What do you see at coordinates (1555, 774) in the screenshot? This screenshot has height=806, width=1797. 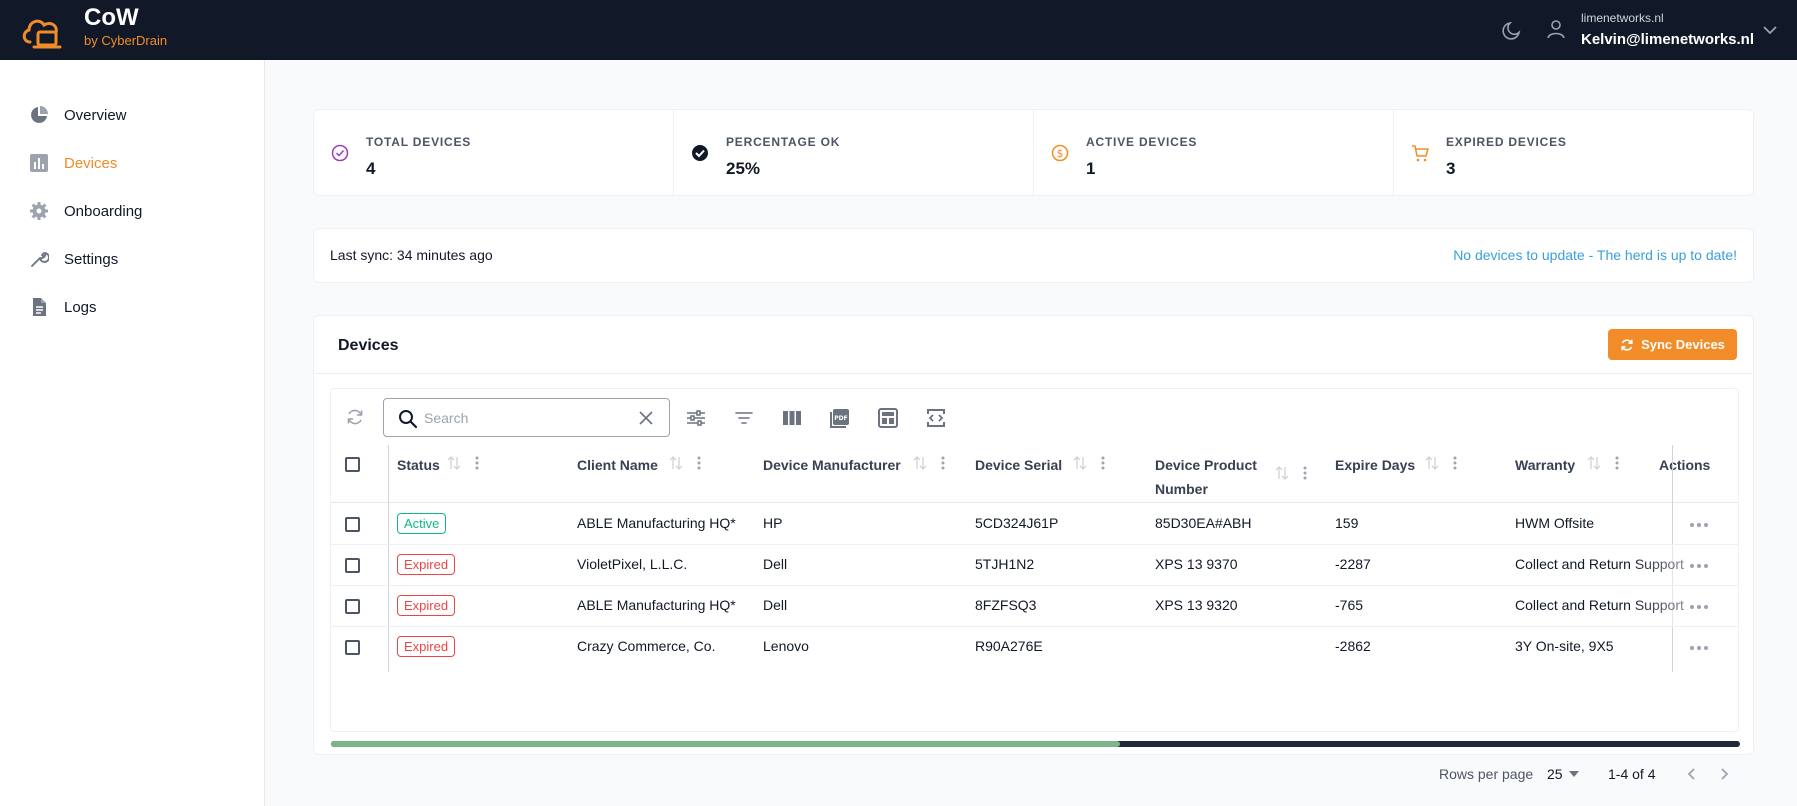 I see `rows-per-page-value: 25` at bounding box center [1555, 774].